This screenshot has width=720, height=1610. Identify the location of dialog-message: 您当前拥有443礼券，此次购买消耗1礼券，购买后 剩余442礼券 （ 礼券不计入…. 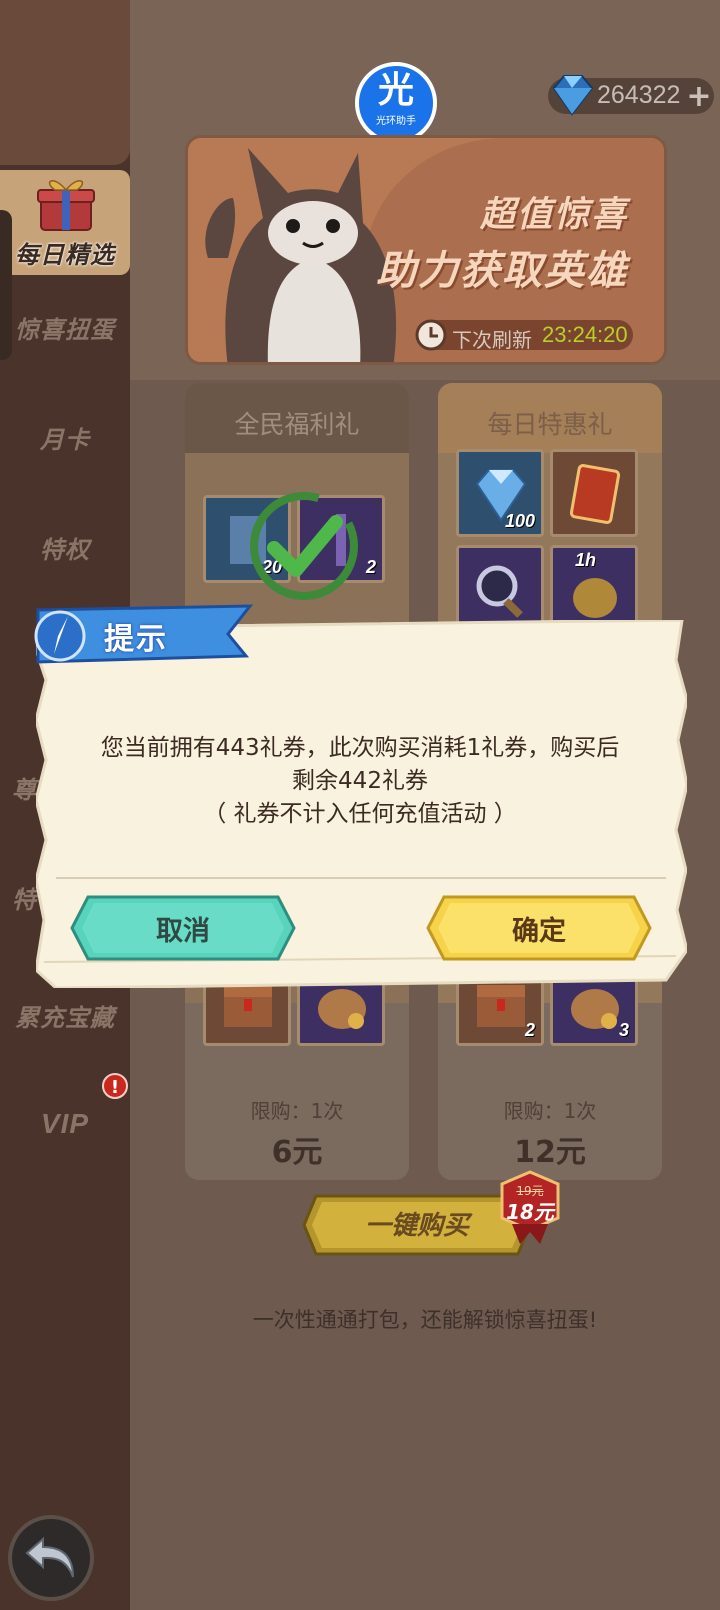
(360, 781).